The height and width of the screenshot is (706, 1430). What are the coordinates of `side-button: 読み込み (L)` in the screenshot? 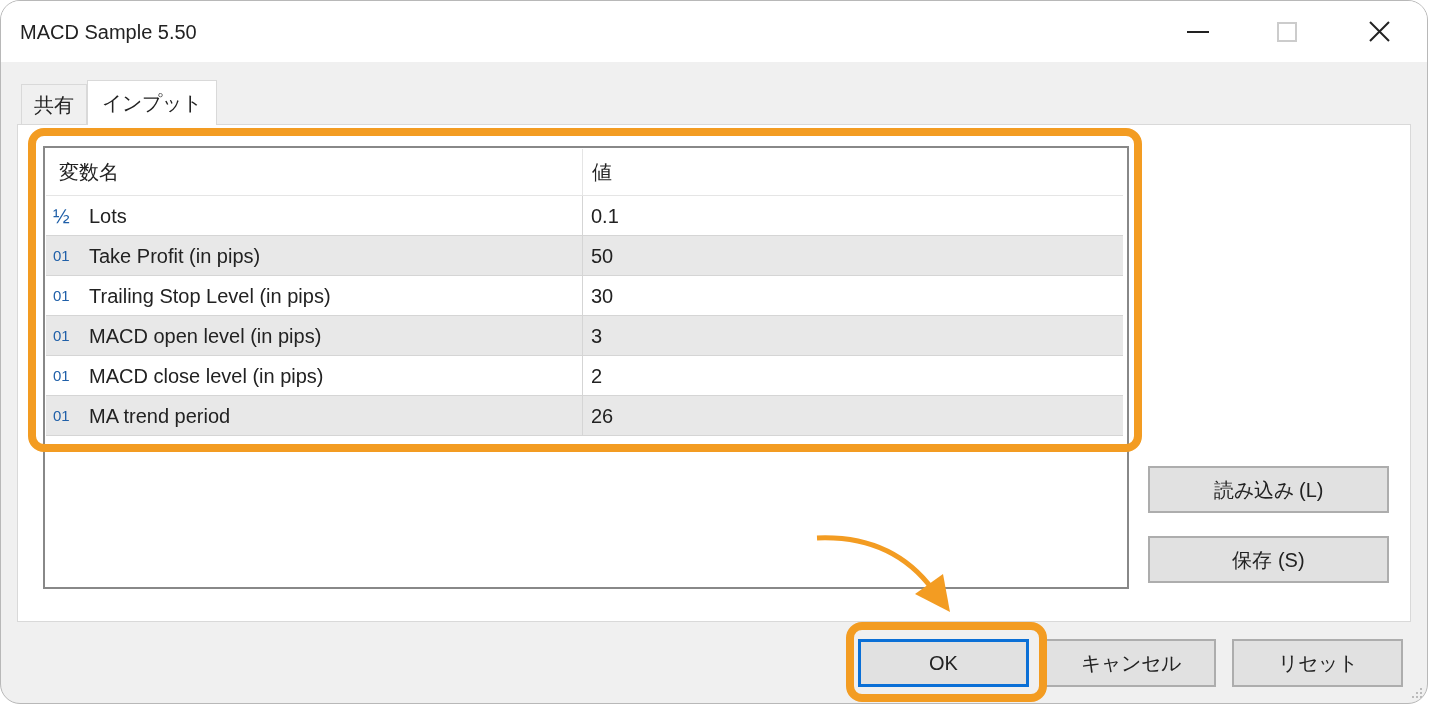 It's located at (1268, 489).